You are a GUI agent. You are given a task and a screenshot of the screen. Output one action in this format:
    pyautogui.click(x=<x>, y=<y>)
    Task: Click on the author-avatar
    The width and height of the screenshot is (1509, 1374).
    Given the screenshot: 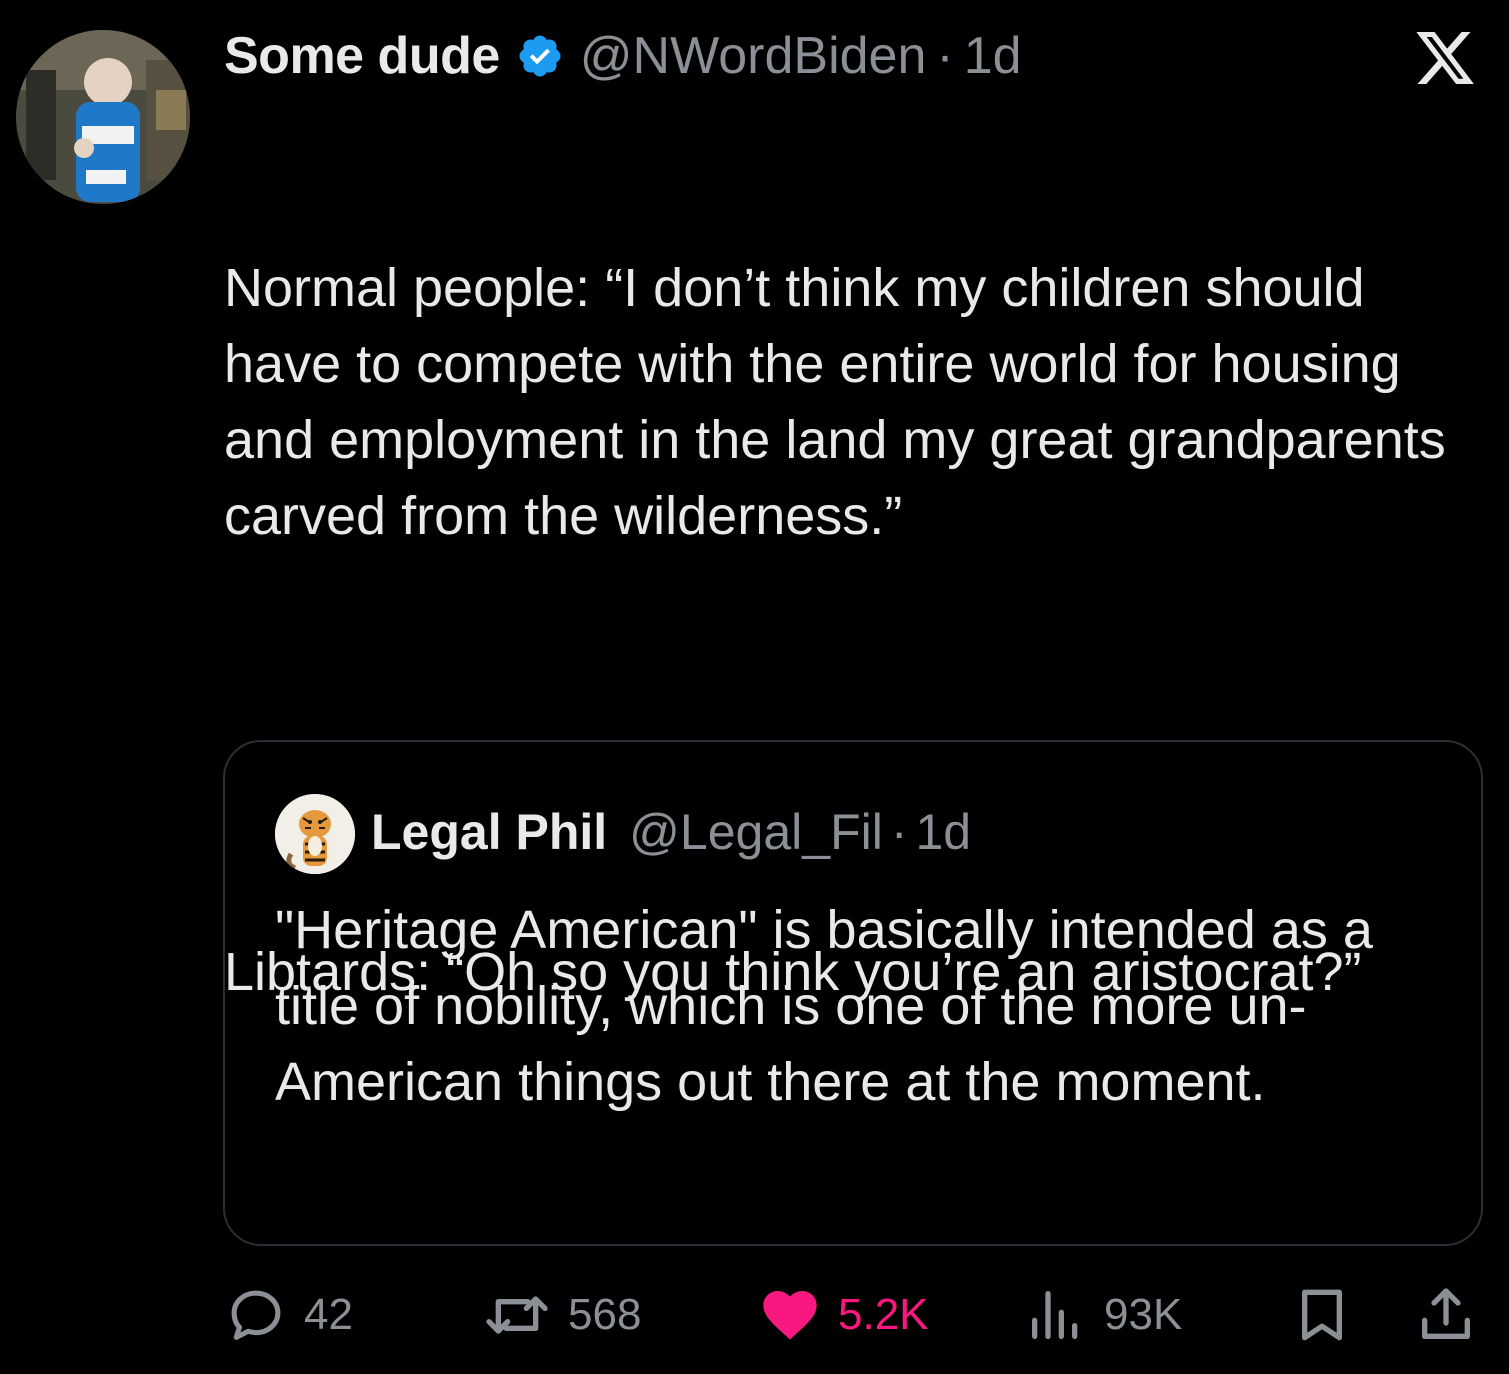 What is the action you would take?
    pyautogui.click(x=103, y=117)
    